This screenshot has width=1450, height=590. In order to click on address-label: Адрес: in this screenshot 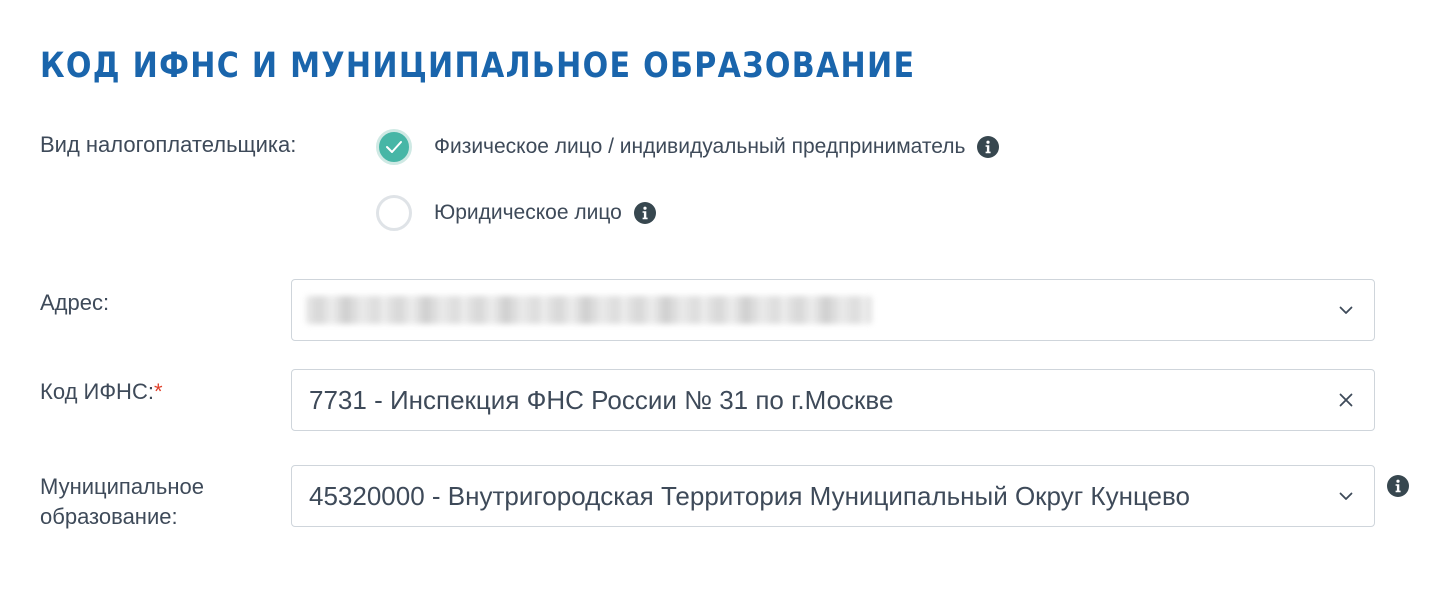, I will do `click(75, 302)`.